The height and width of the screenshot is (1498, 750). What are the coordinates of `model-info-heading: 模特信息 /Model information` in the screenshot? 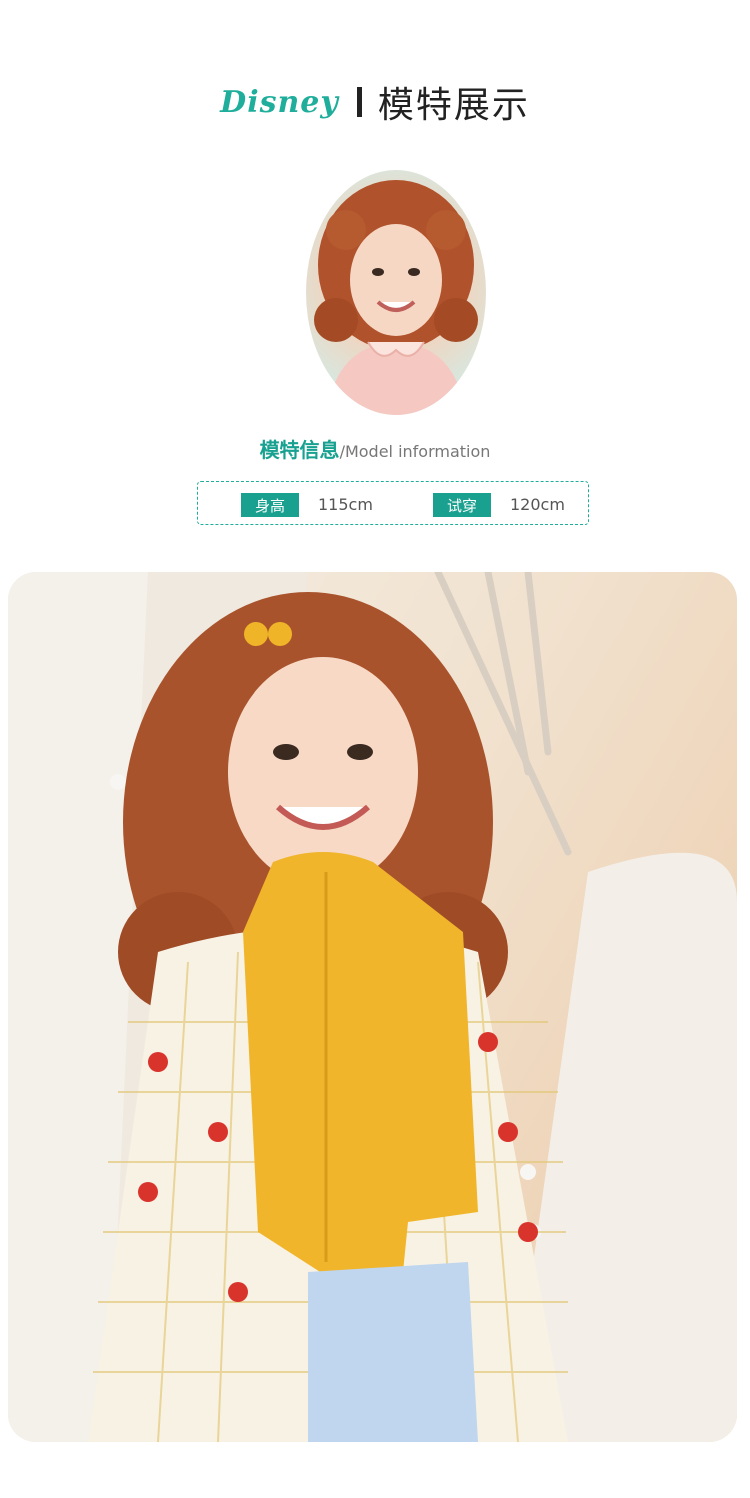 It's located at (375, 448).